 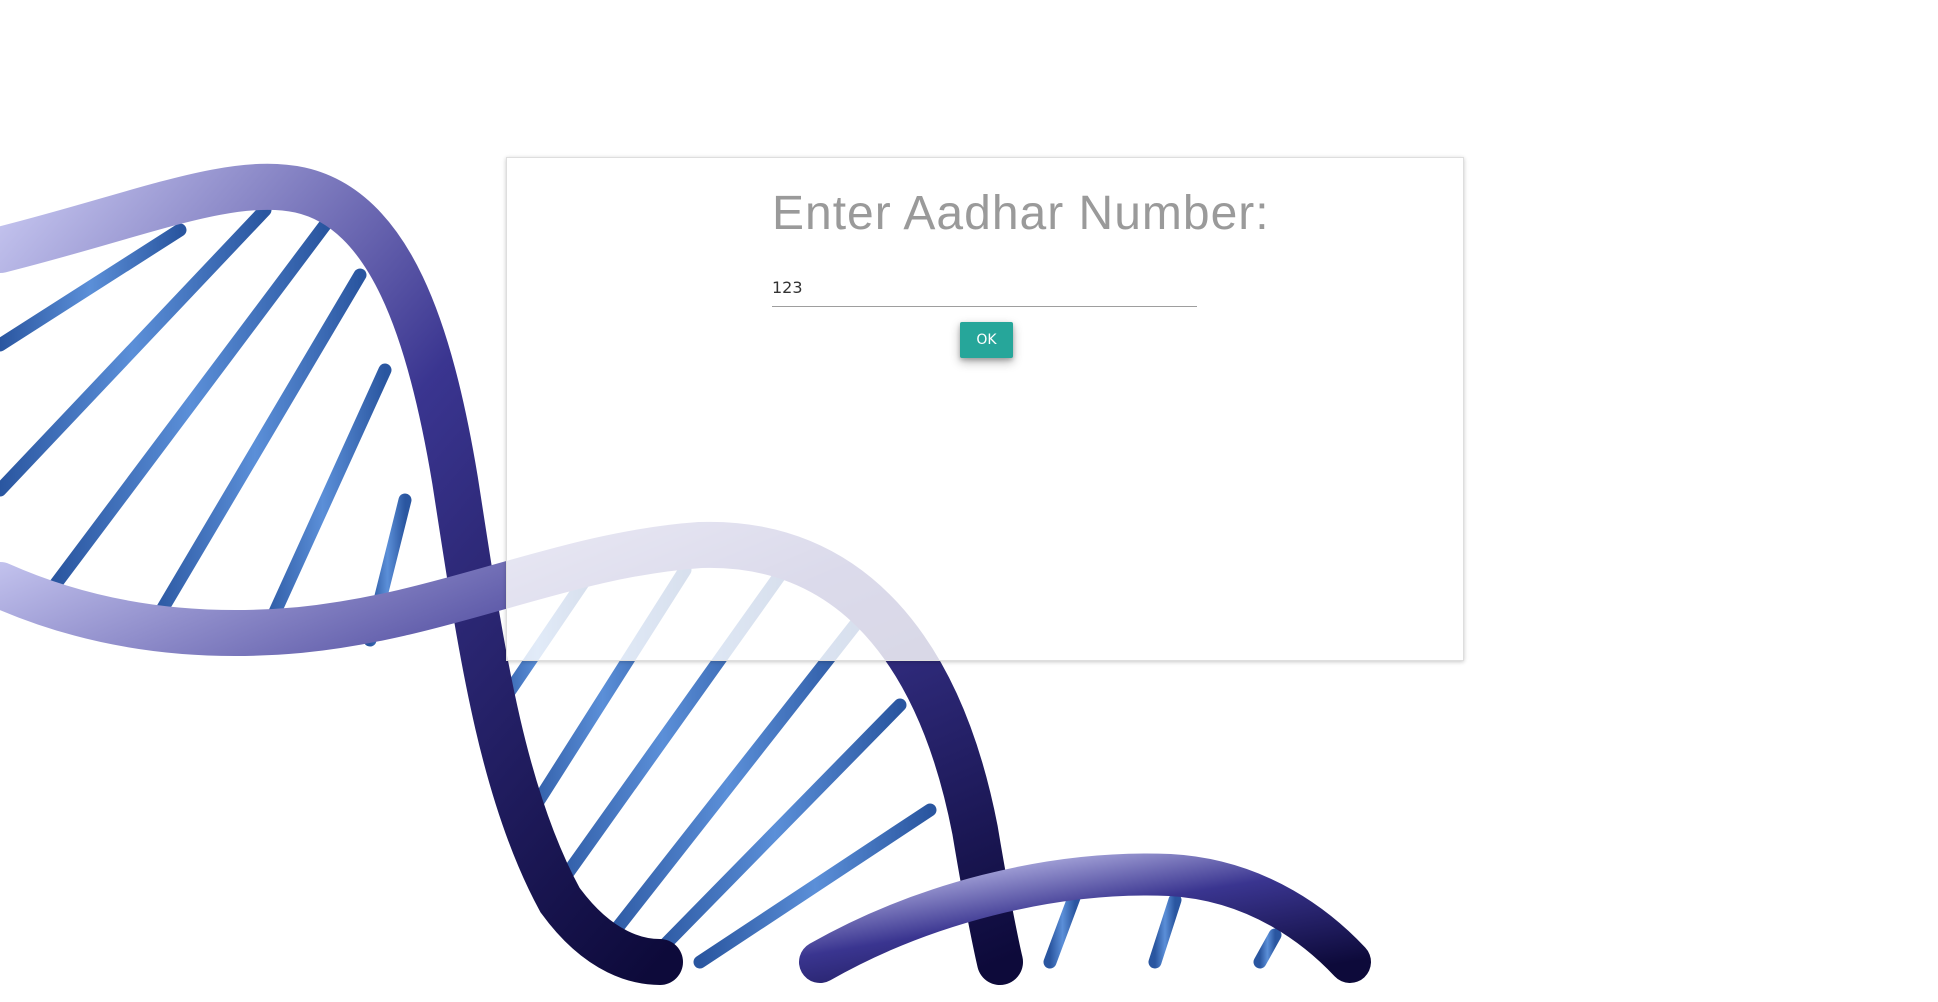 What do you see at coordinates (986, 340) in the screenshot?
I see `ok-button: OK` at bounding box center [986, 340].